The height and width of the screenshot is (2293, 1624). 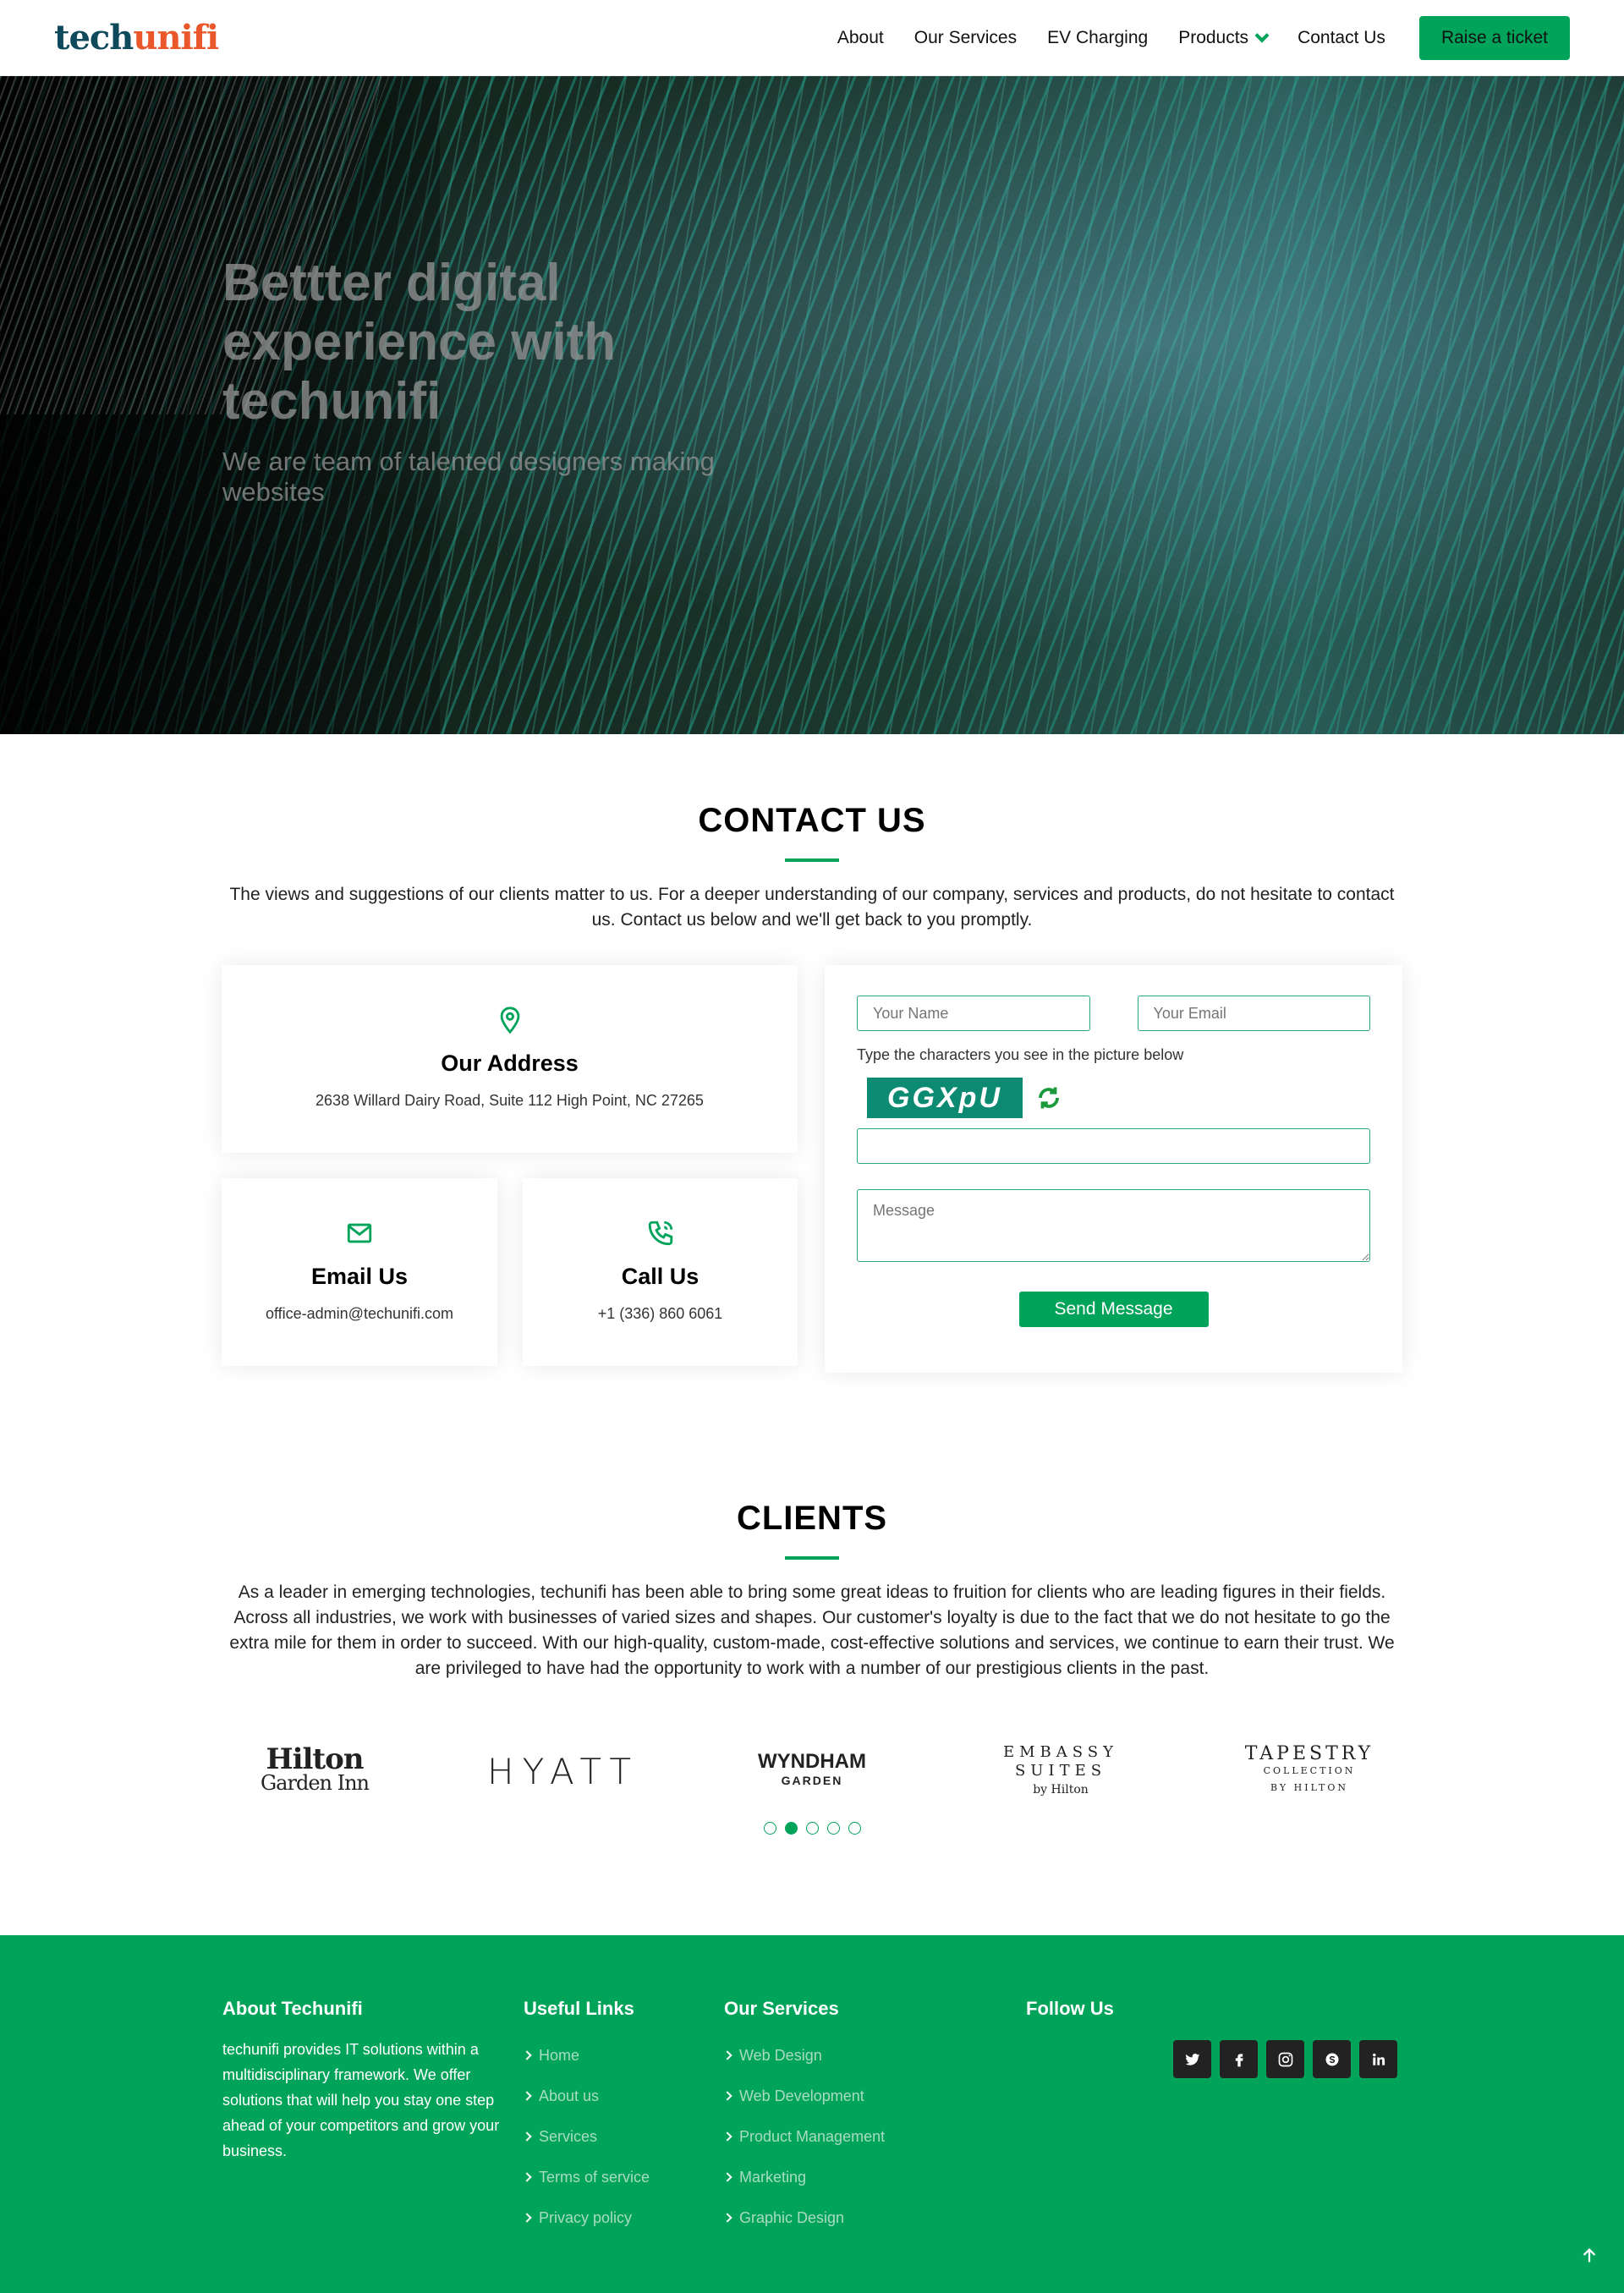 I want to click on linkedin-icon, so click(x=1378, y=2059).